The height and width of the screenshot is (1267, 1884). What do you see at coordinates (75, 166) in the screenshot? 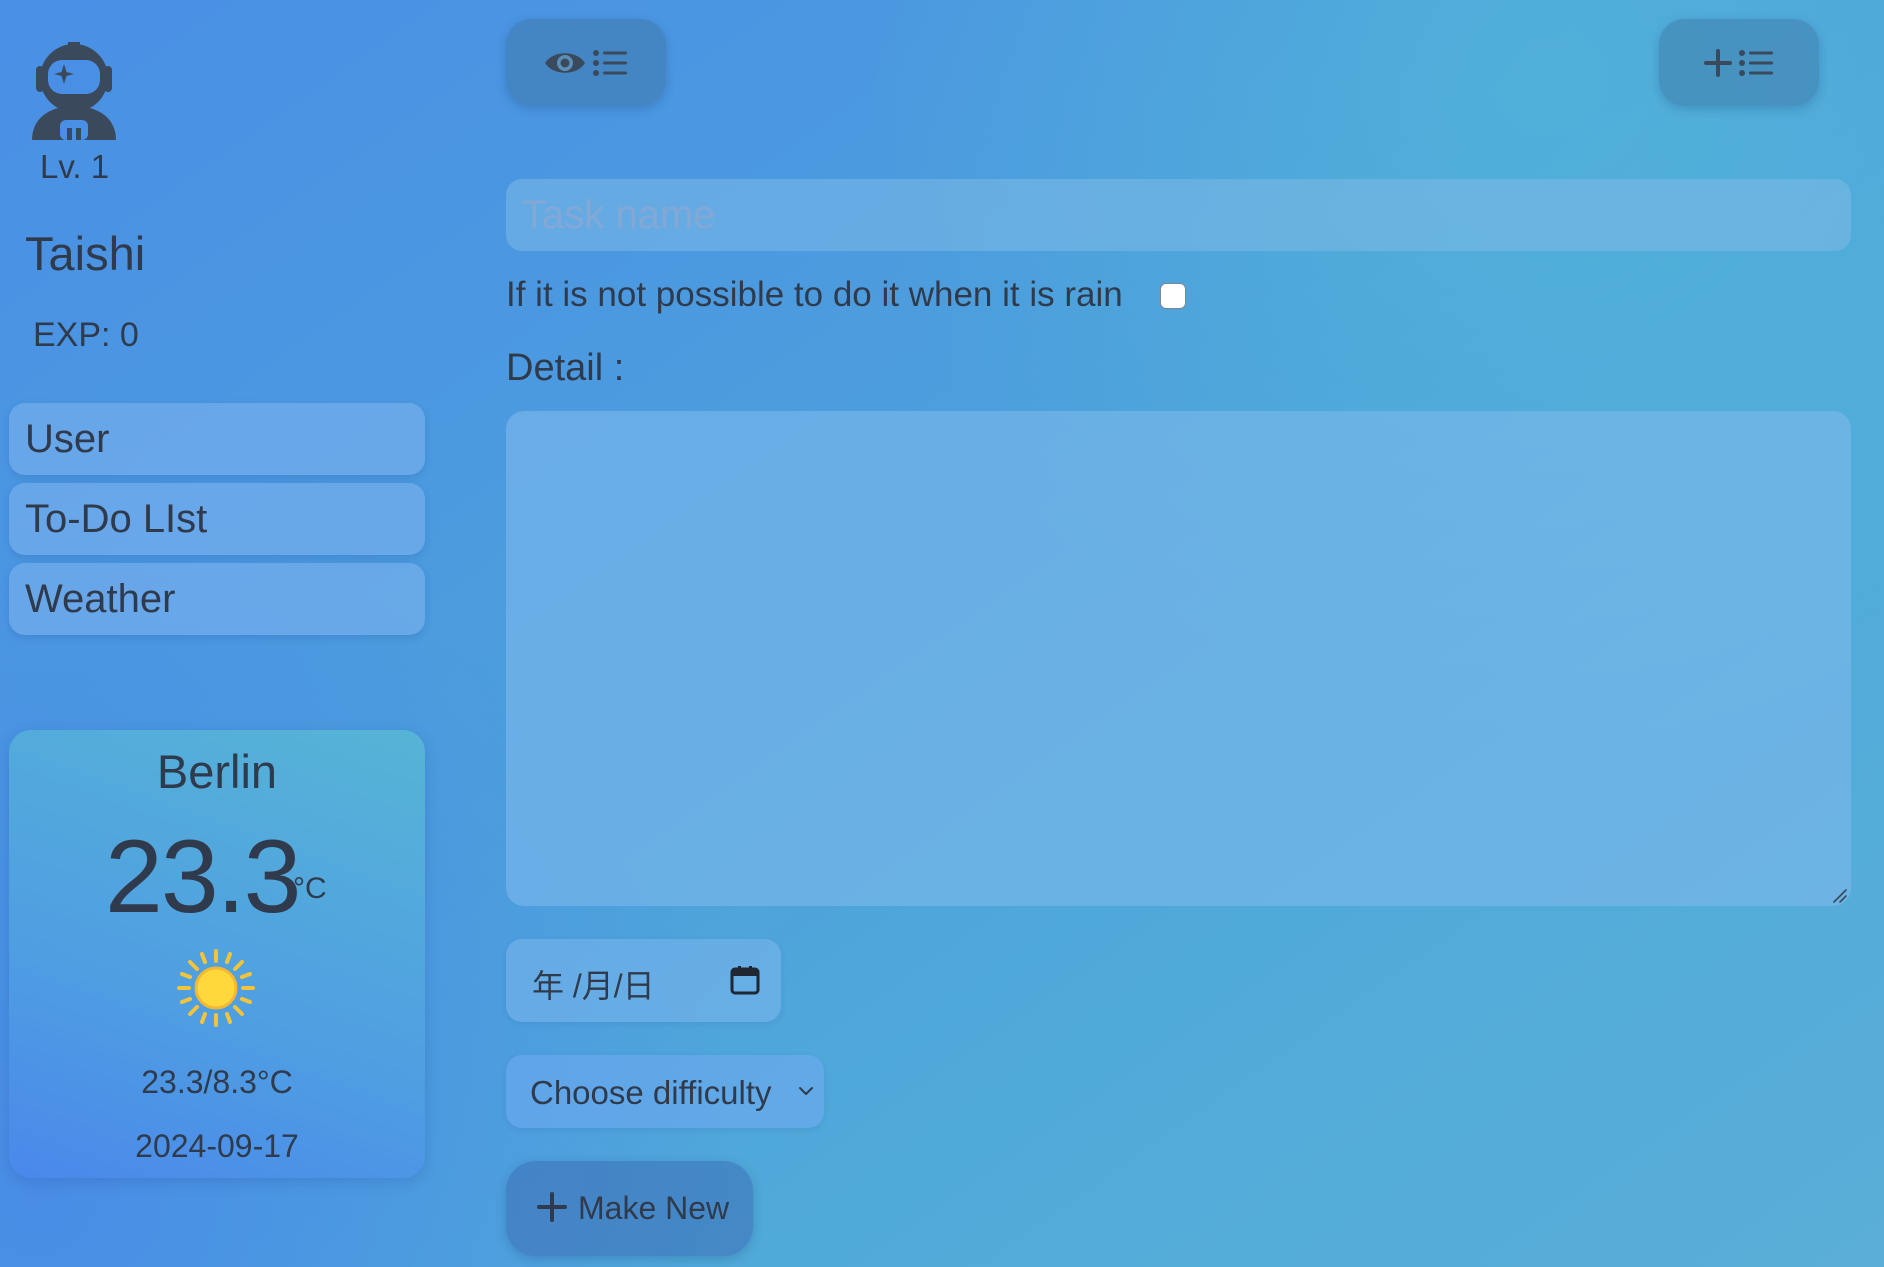
I see `user-level: Lv. 1` at bounding box center [75, 166].